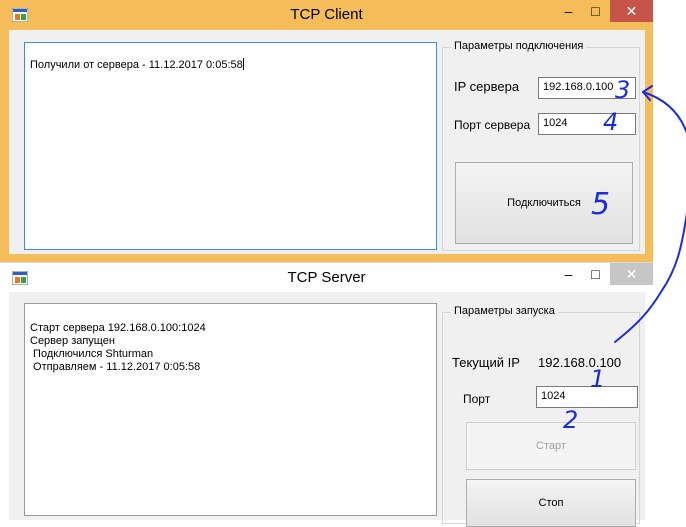  Describe the element at coordinates (544, 203) in the screenshot. I see `connect-button: Подключиться` at that location.